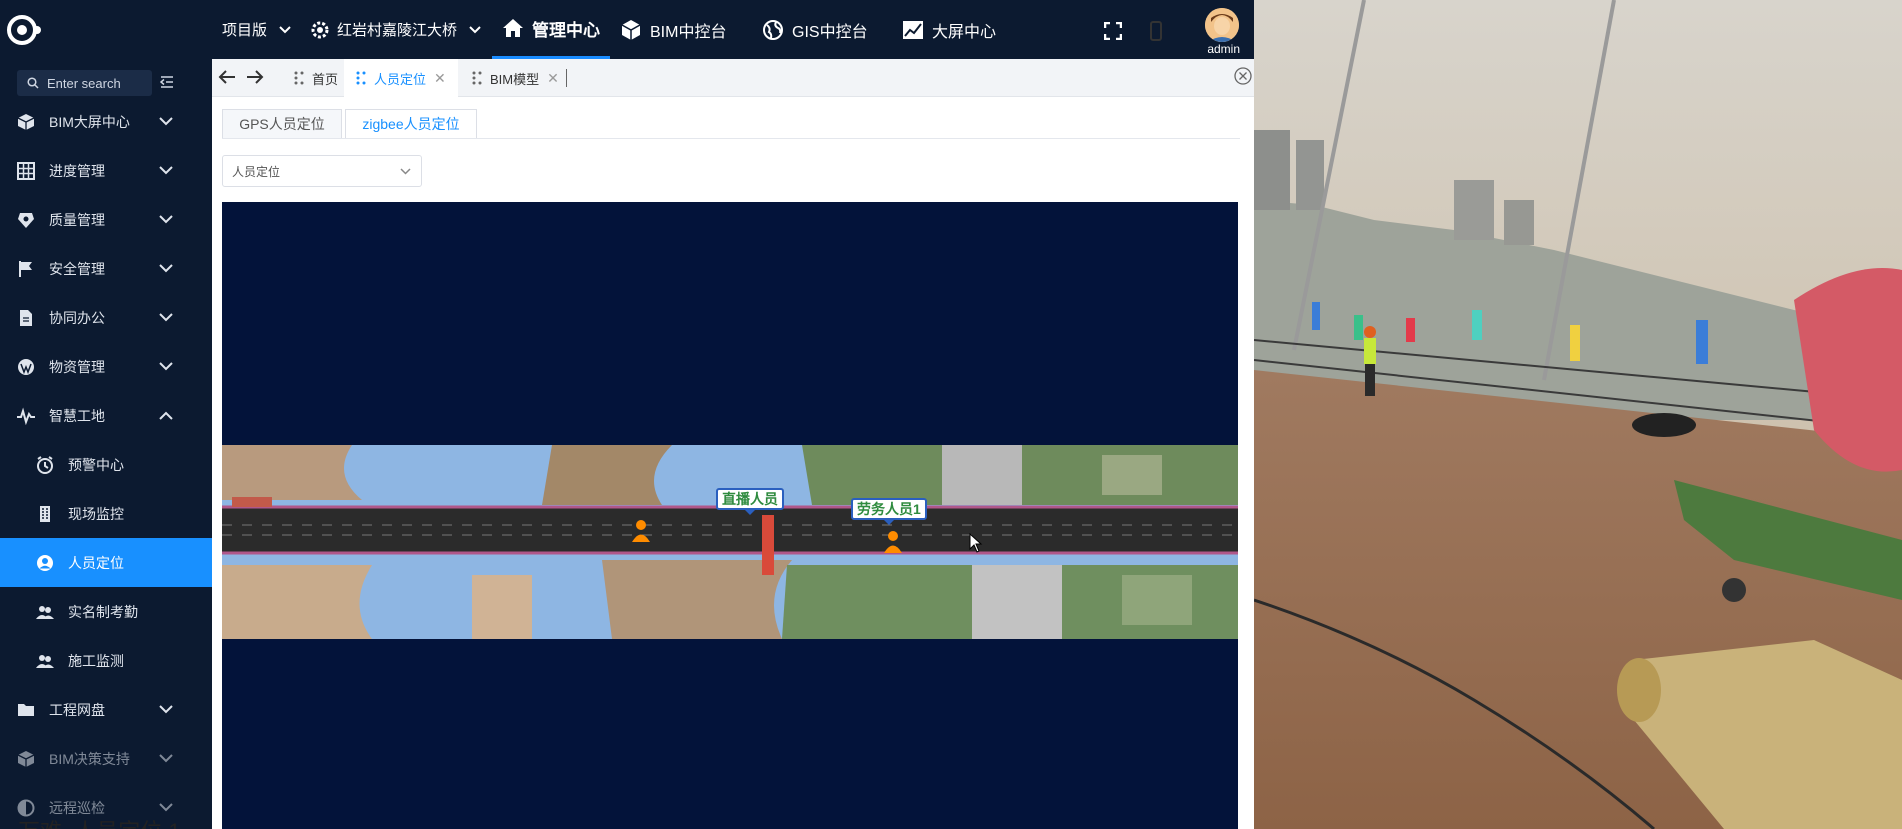 The image size is (1902, 829). I want to click on tab-bim-model: BIM模型 ✕, so click(515, 78).